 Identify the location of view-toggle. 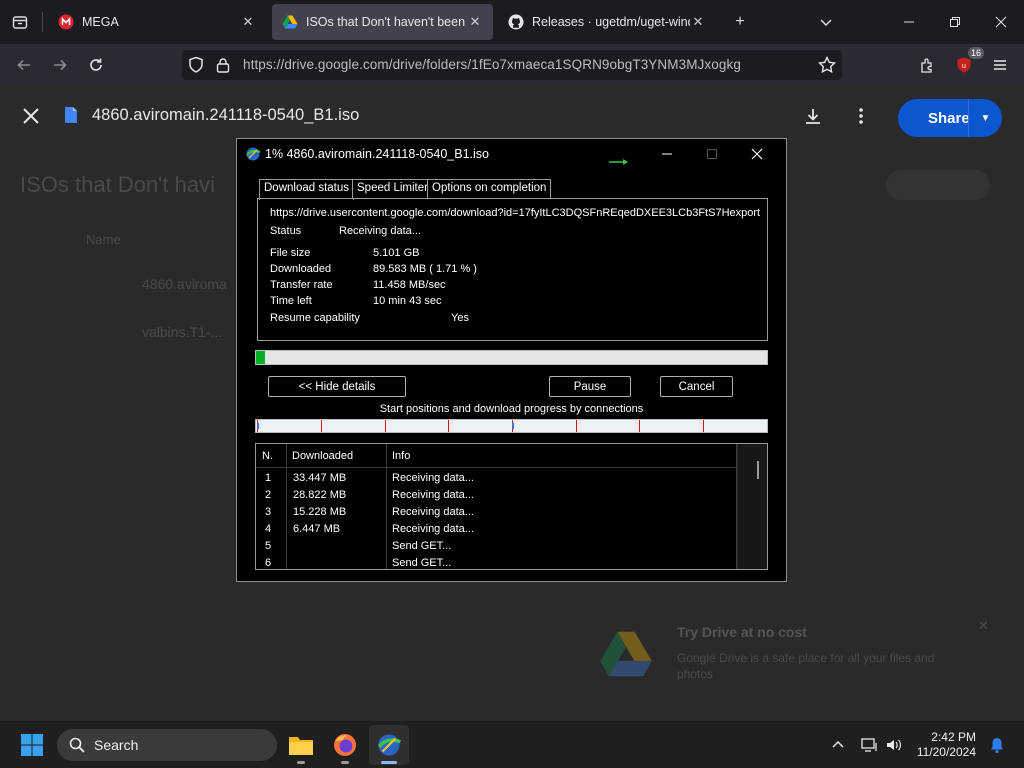
(938, 185).